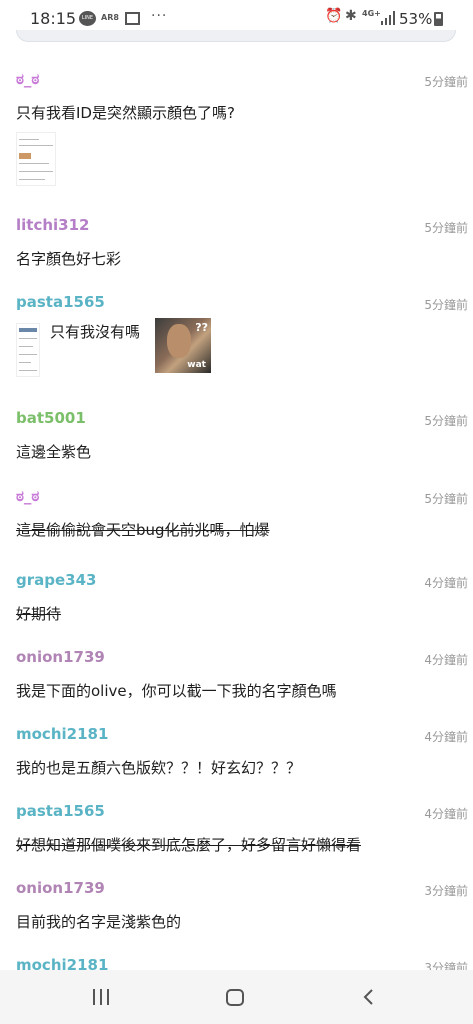 This screenshot has height=1024, width=473. What do you see at coordinates (369, 997) in the screenshot?
I see `back-icon` at bounding box center [369, 997].